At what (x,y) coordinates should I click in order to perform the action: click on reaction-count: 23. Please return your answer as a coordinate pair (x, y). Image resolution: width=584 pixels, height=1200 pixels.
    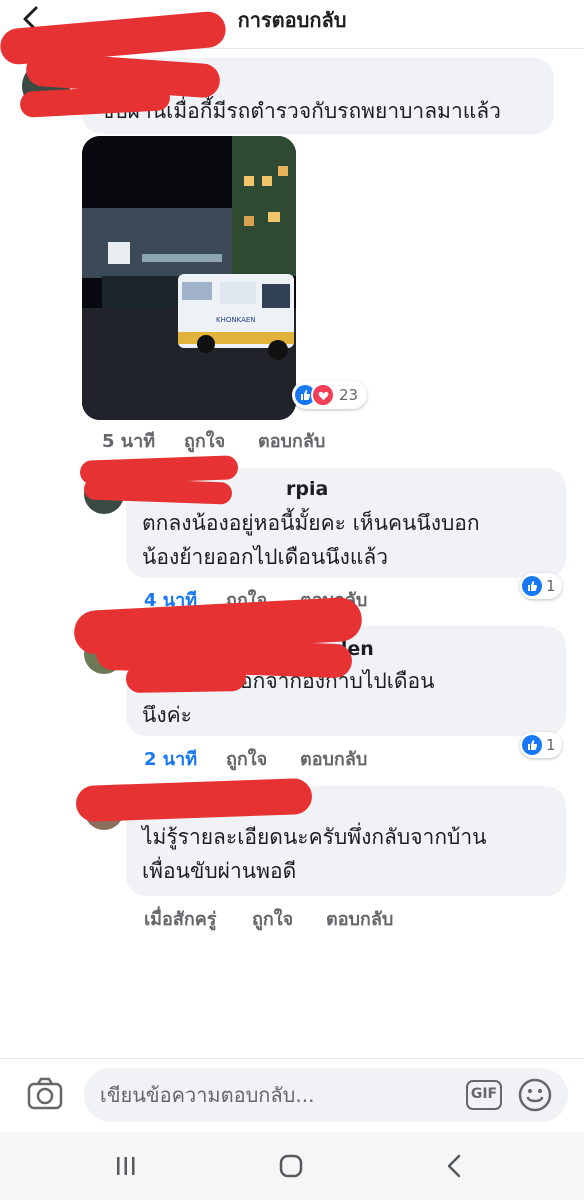
    Looking at the image, I should click on (349, 395).